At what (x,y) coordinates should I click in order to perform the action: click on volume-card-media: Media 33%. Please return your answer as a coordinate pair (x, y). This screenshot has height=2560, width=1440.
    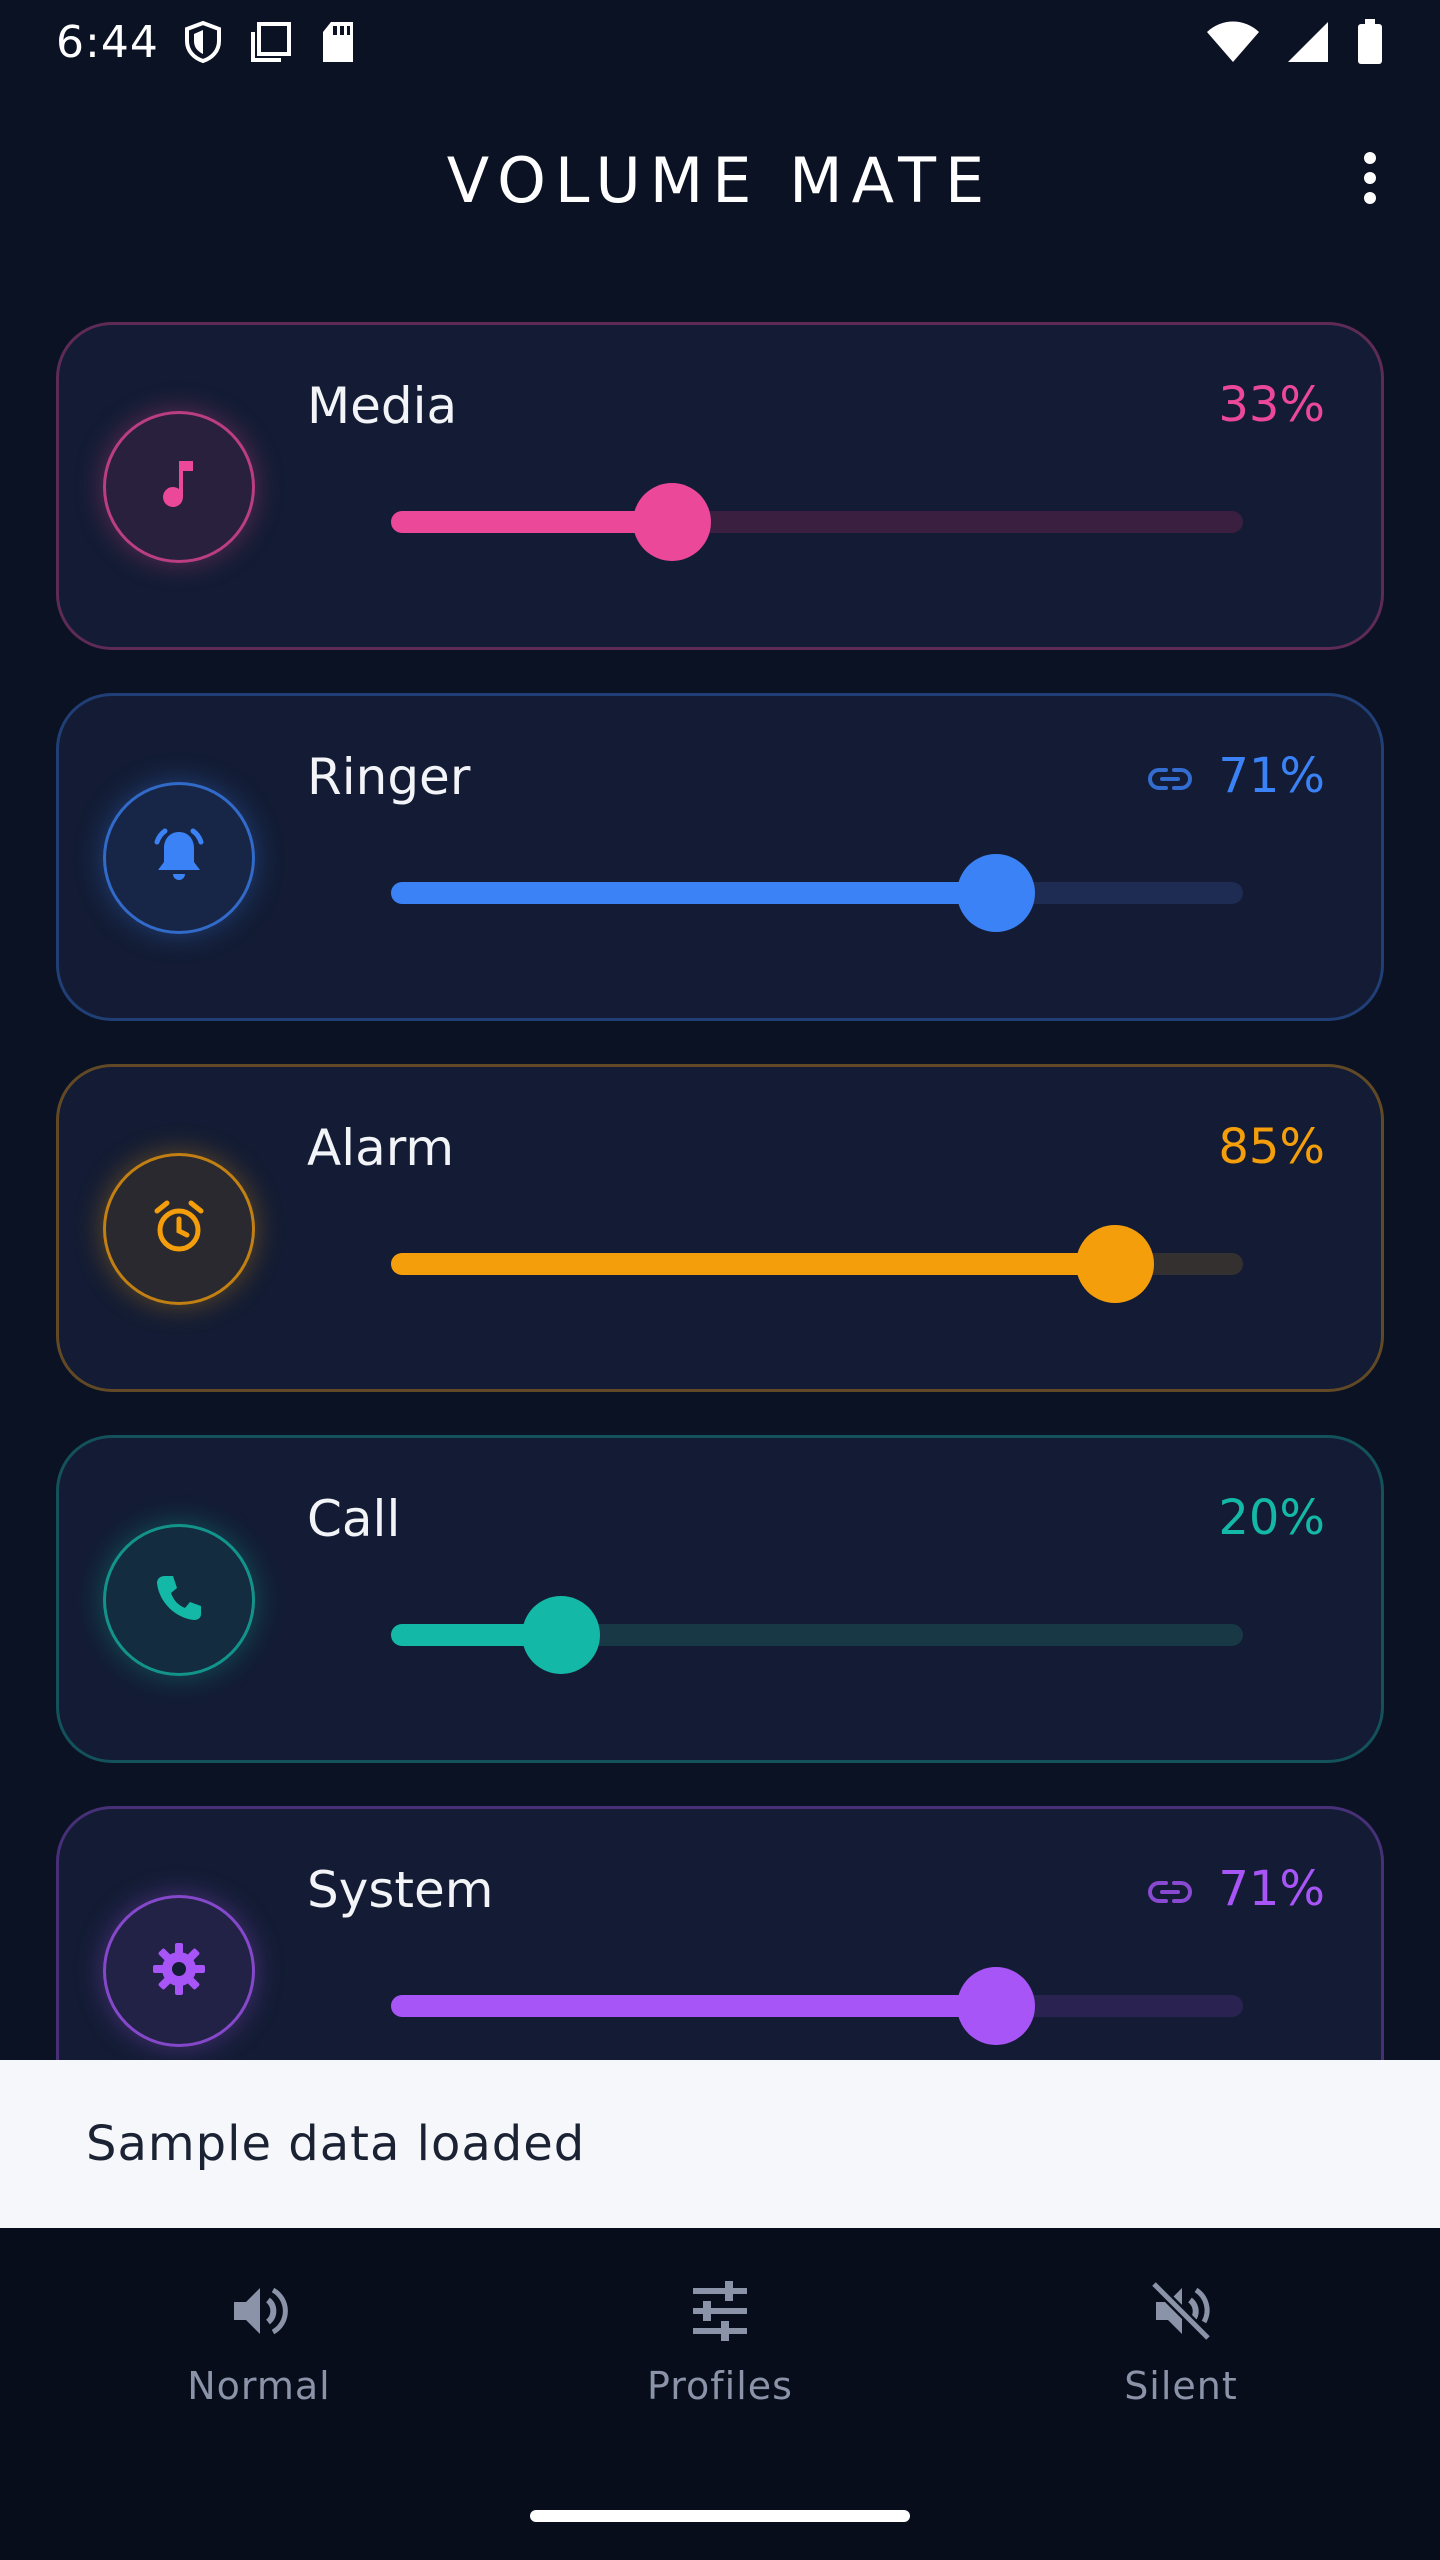
    Looking at the image, I should click on (720, 486).